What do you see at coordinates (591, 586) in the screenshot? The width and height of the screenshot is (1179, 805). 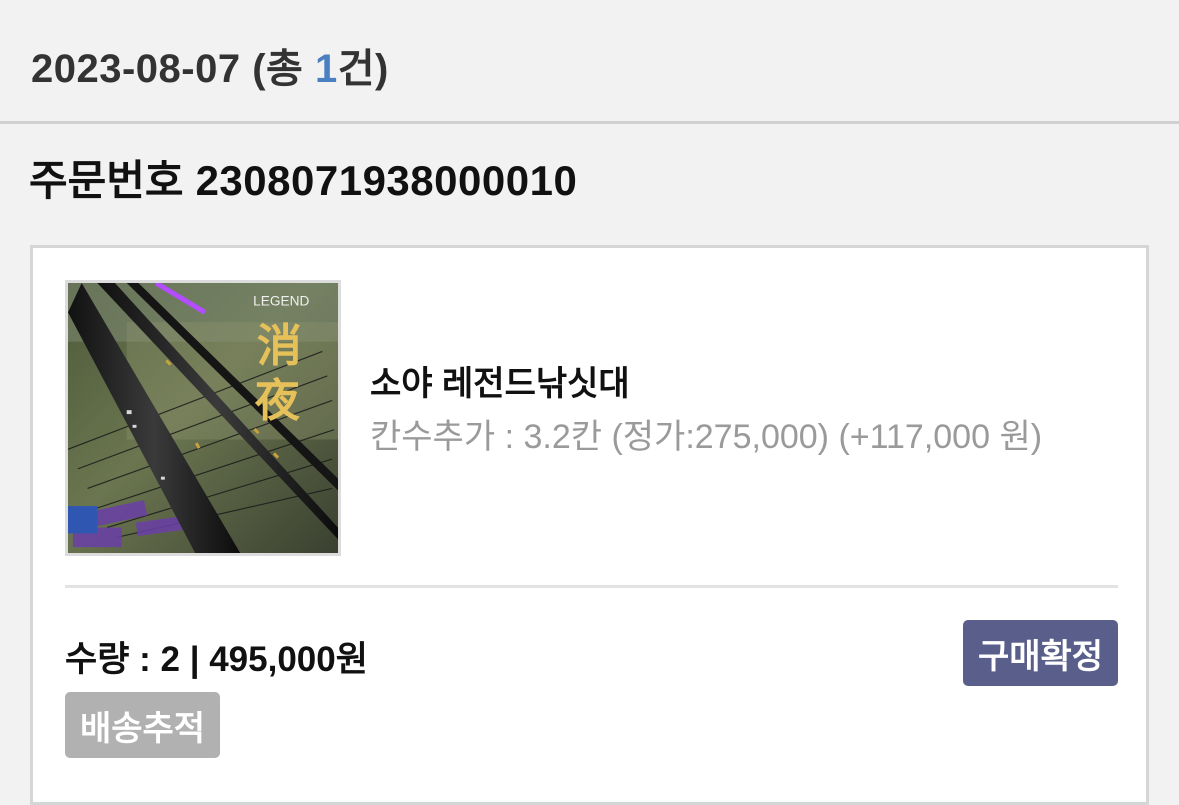 I see `card-divider` at bounding box center [591, 586].